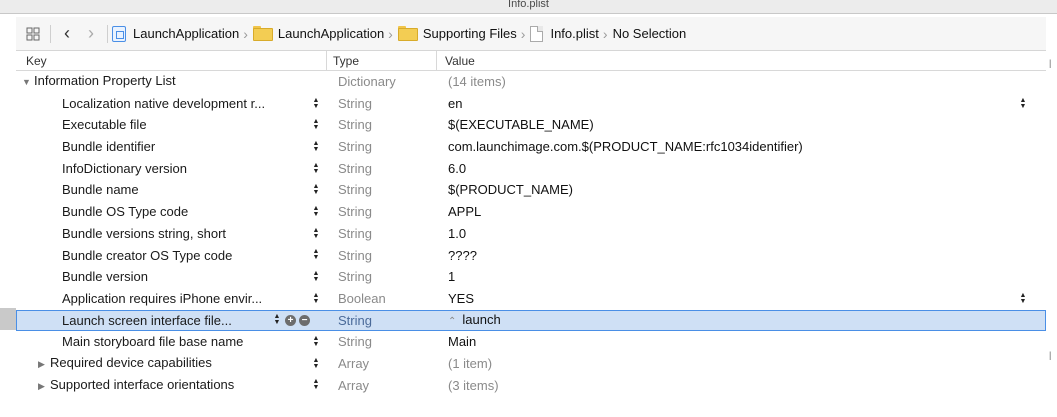 This screenshot has width=1057, height=417. I want to click on type-column-header: Type, so click(381, 60).